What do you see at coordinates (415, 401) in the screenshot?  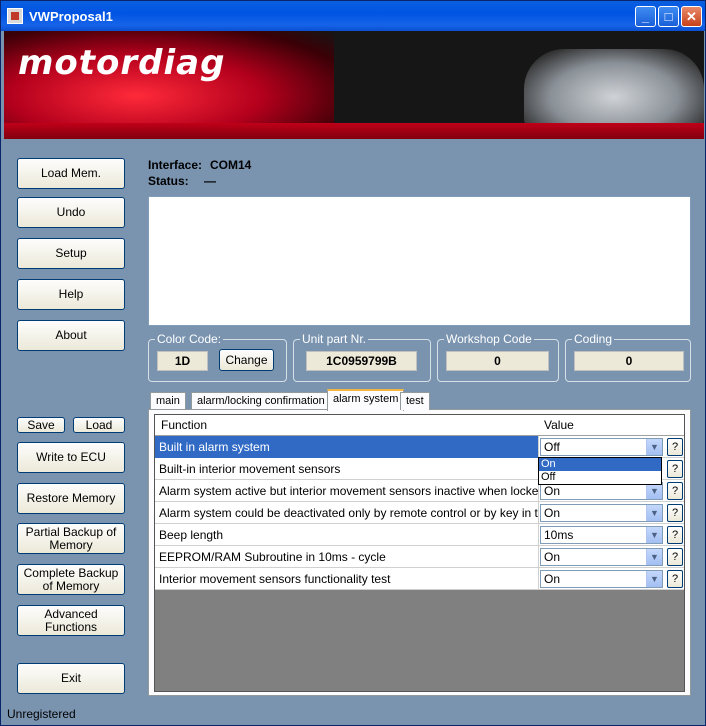 I see `tab-test: test` at bounding box center [415, 401].